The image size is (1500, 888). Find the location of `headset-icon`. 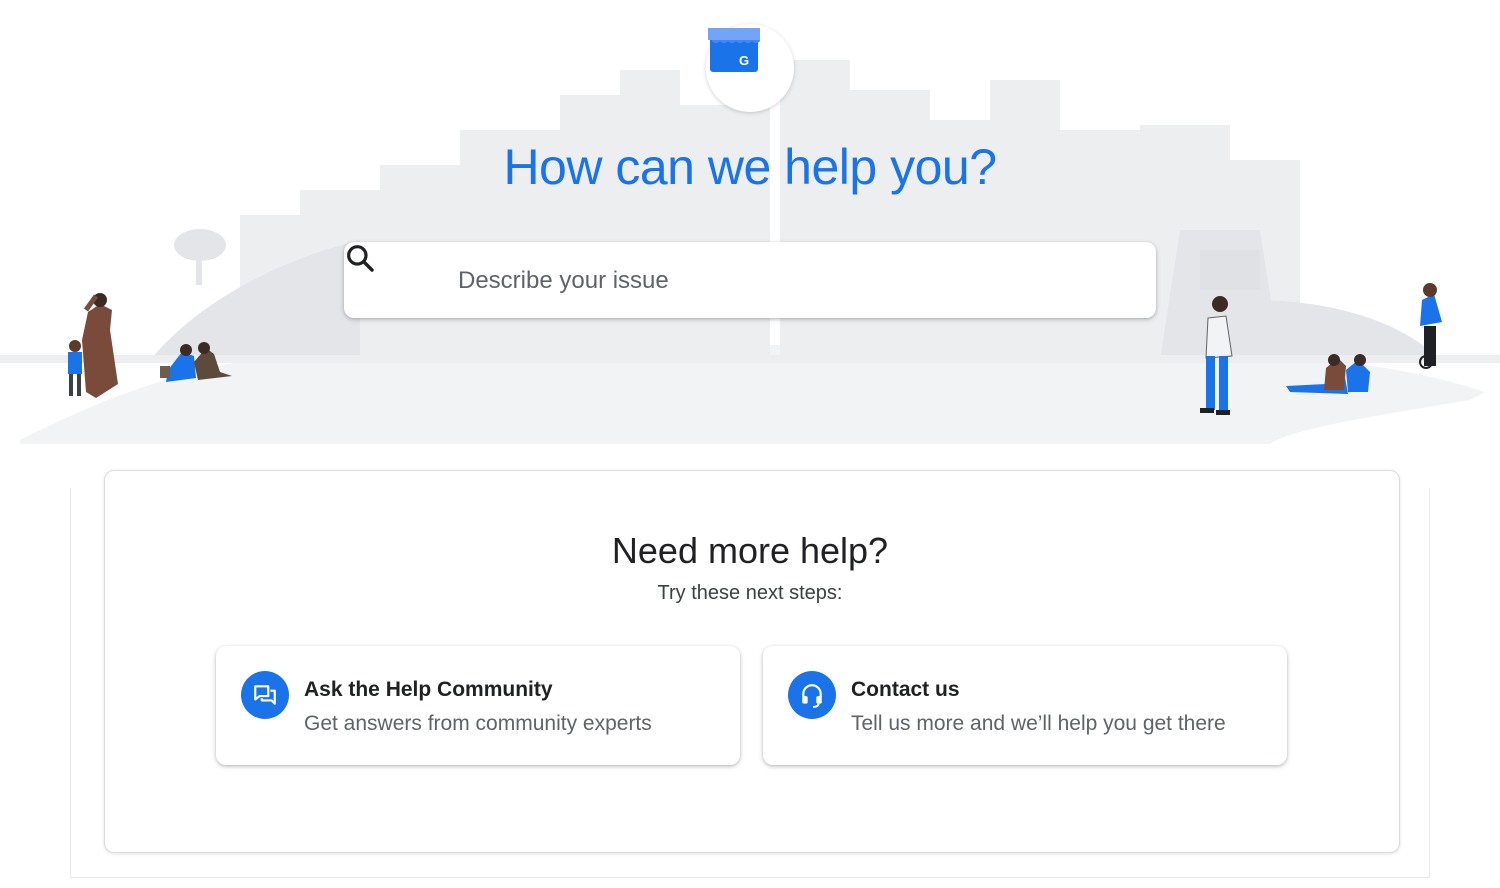

headset-icon is located at coordinates (812, 695).